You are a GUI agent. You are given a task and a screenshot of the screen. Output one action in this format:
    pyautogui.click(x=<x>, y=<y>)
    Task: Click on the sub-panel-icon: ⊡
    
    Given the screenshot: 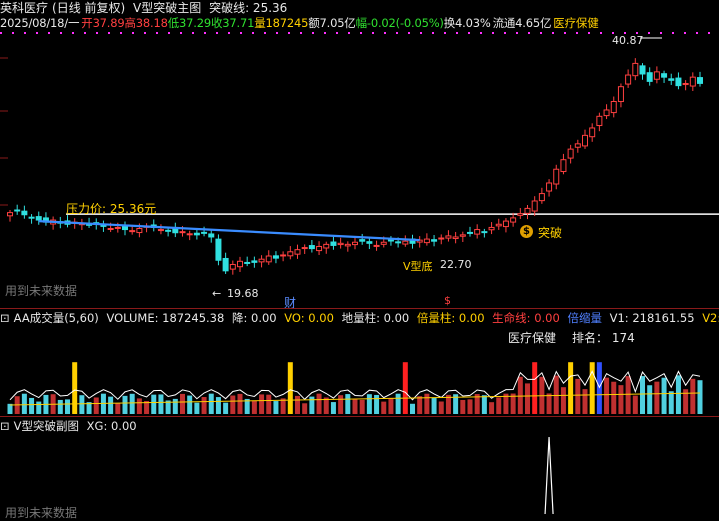 What is the action you would take?
    pyautogui.click(x=5, y=426)
    